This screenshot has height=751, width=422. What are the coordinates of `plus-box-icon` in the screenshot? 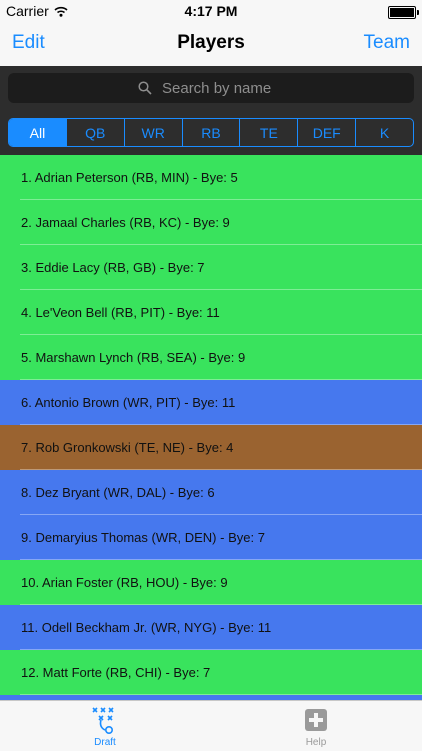 It's located at (316, 720).